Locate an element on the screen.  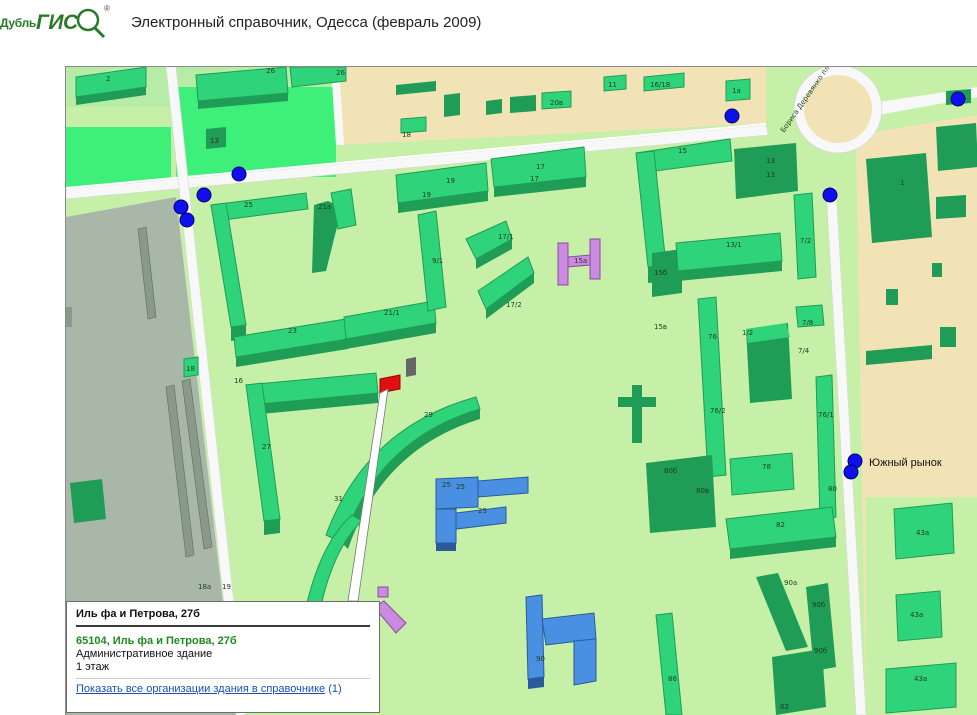
svg-text: 80б is located at coordinates (670, 471).